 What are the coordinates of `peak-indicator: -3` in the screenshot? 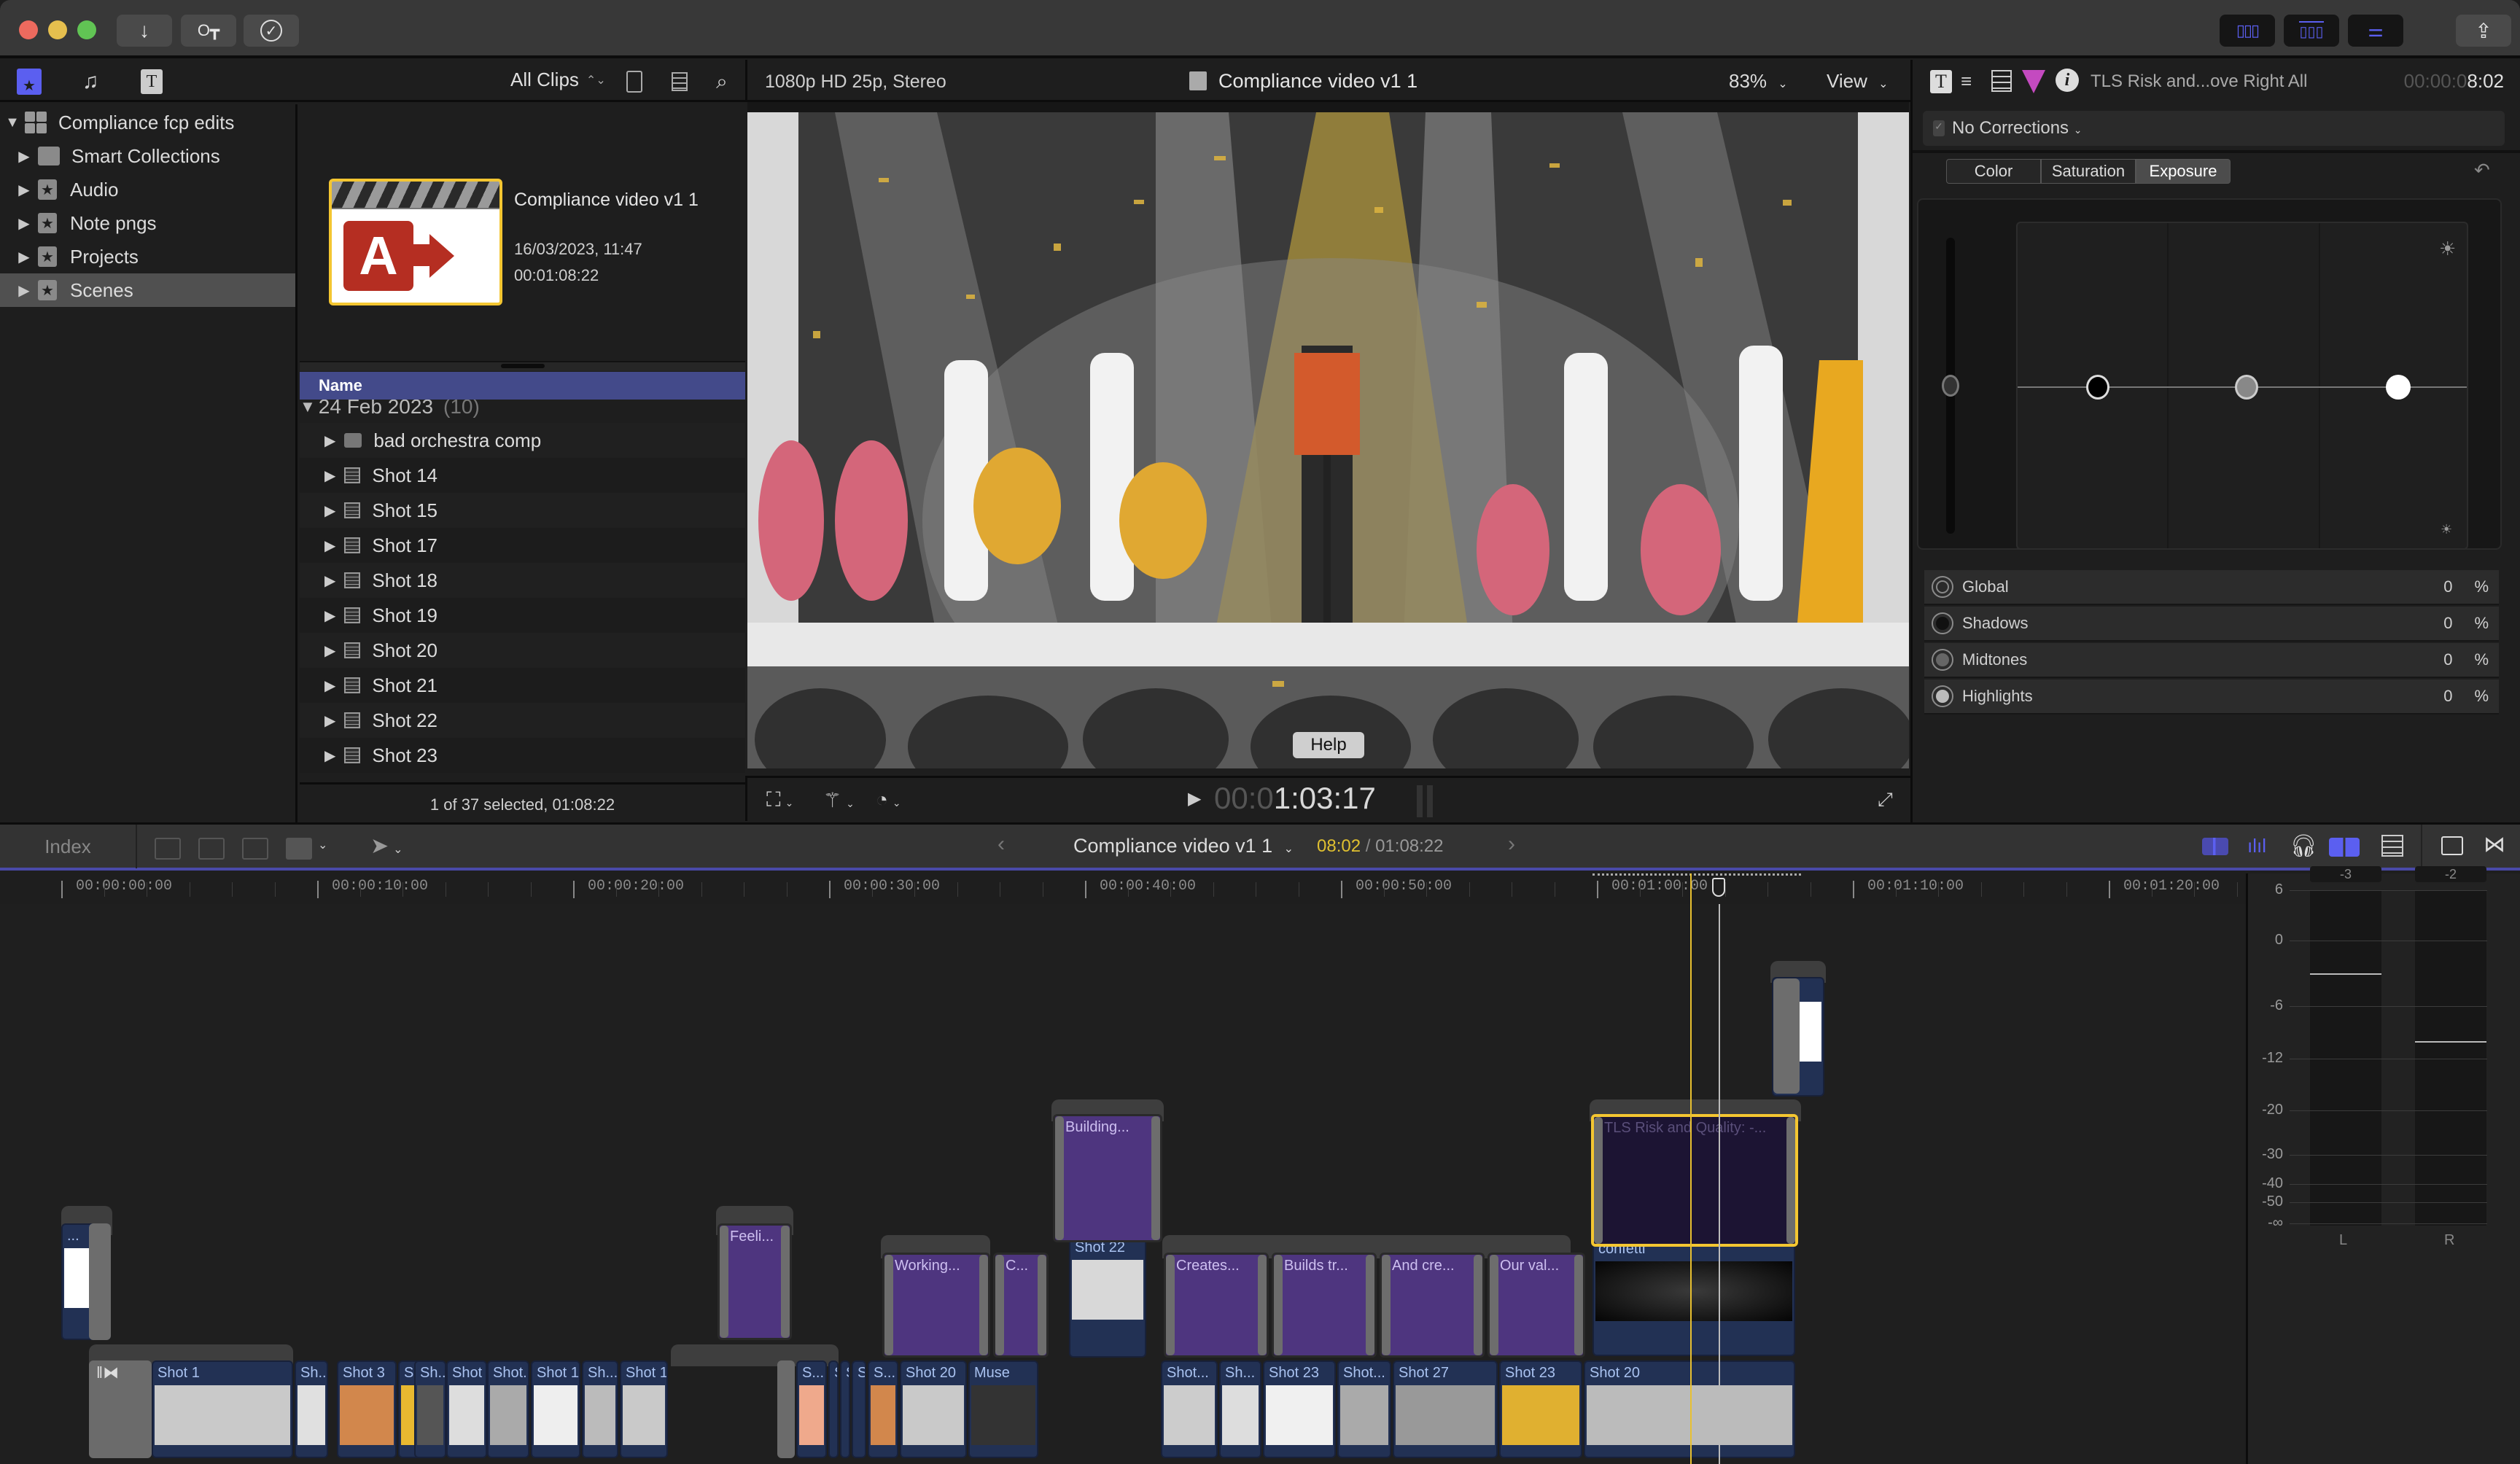 It's located at (2345, 874).